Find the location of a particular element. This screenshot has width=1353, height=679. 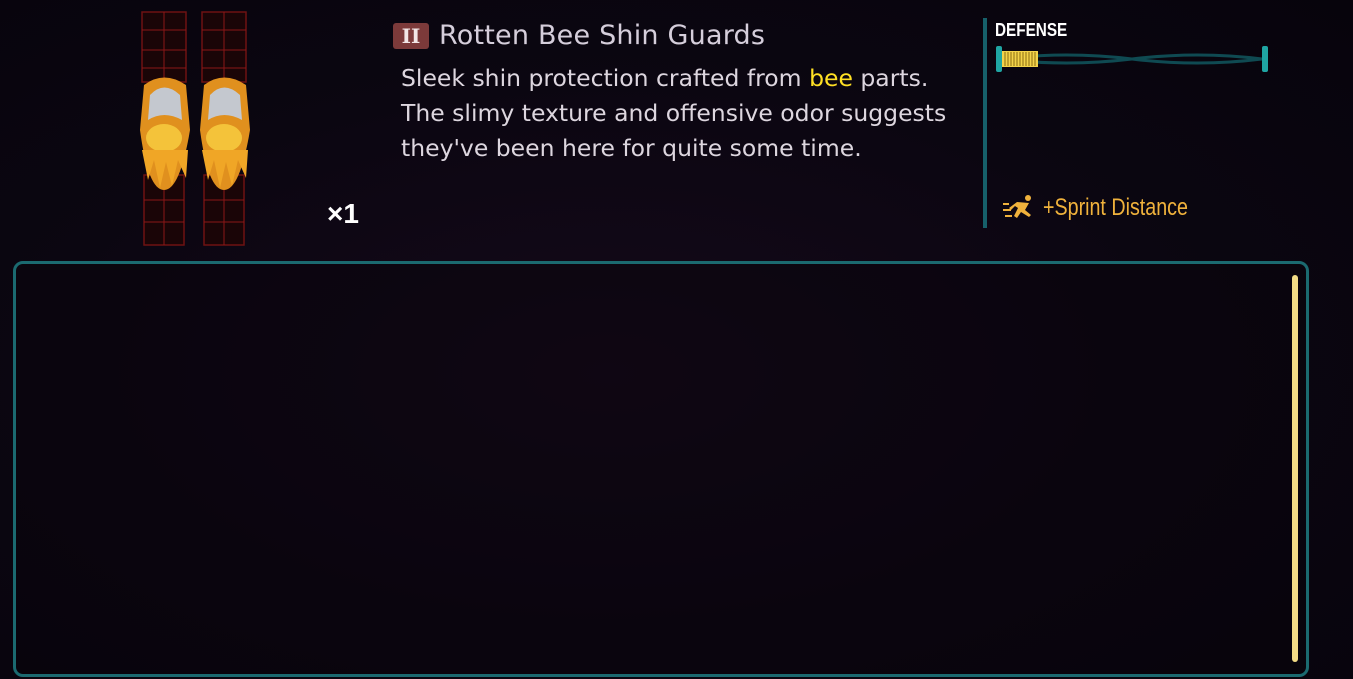

item-header: II Rotten Bee Shin Guards is located at coordinates (579, 35).